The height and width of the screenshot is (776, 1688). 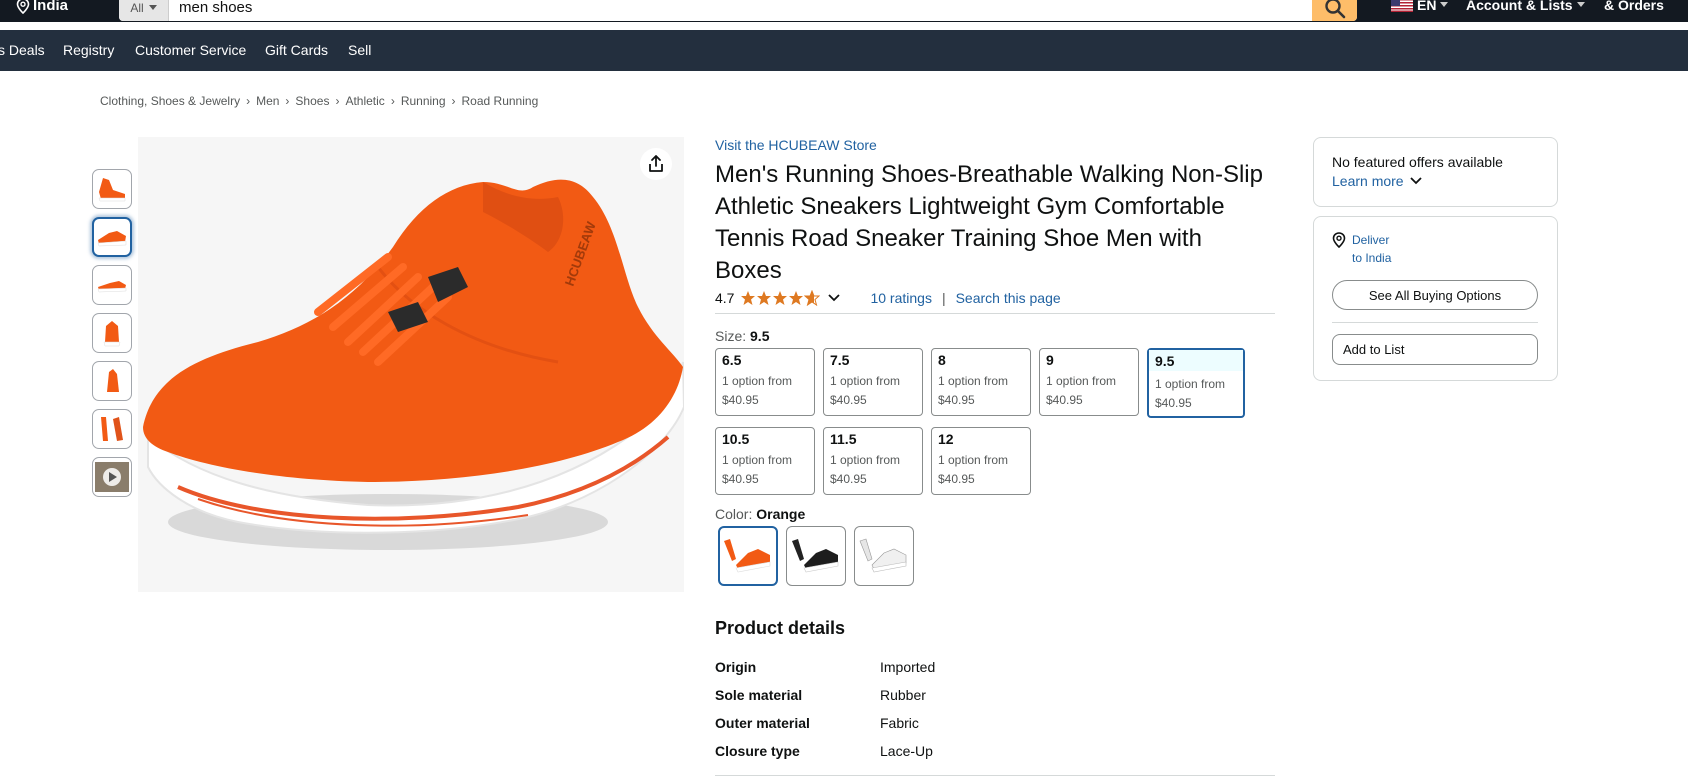 I want to click on size-option-selected: 9.5 1 option from $40.95, so click(x=1196, y=383).